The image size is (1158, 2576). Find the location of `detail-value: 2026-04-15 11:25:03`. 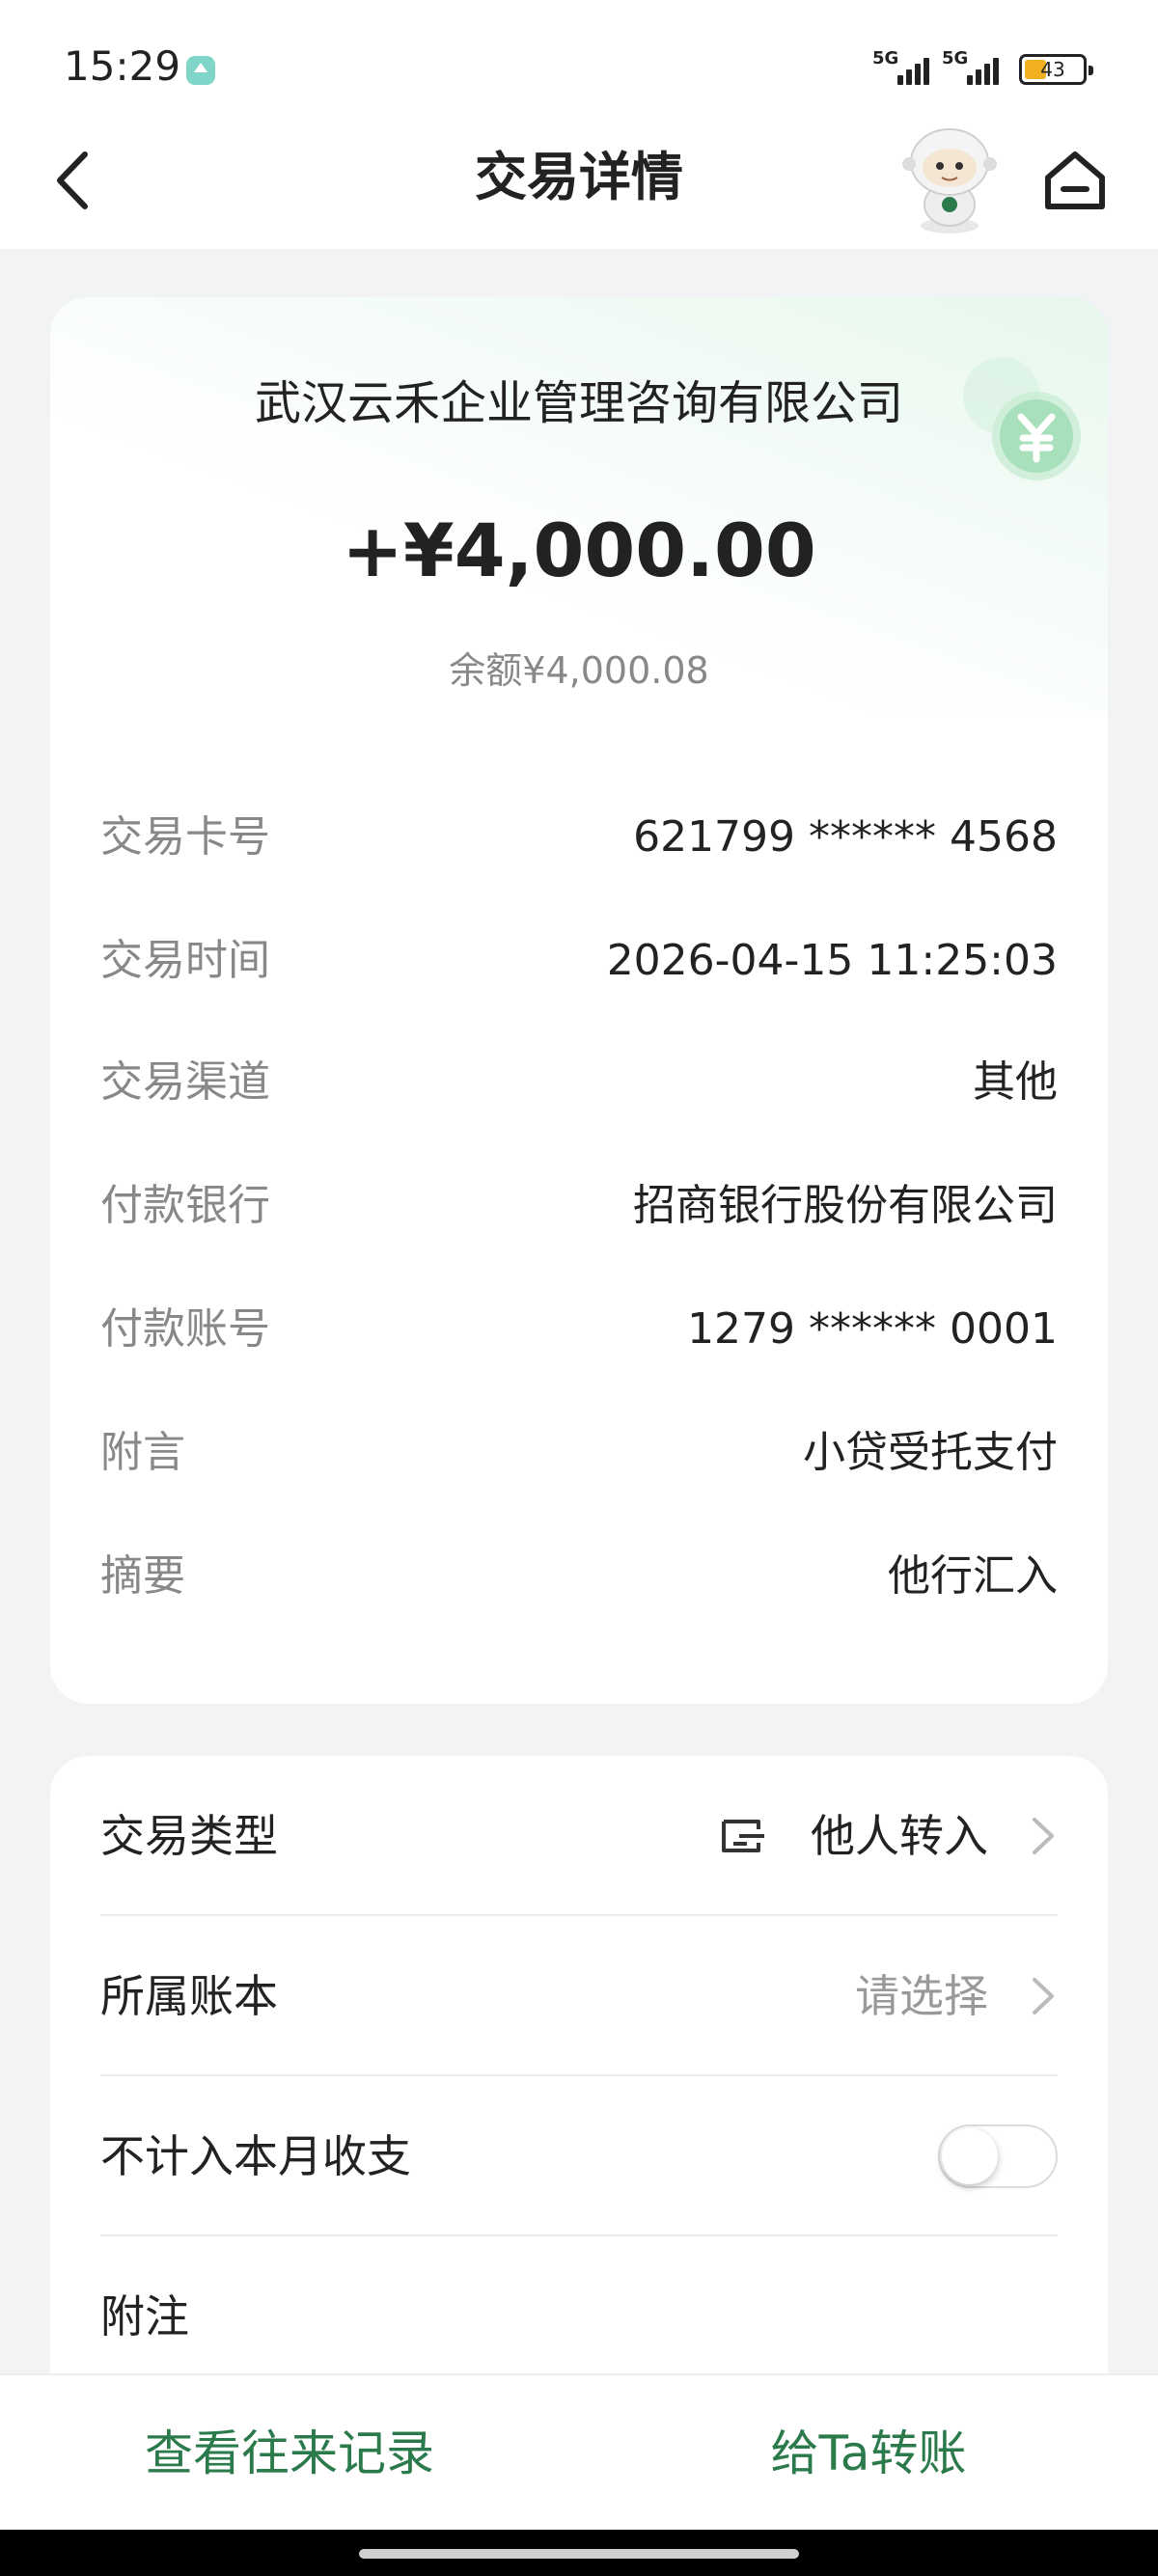

detail-value: 2026-04-15 11:25:03 is located at coordinates (832, 961).